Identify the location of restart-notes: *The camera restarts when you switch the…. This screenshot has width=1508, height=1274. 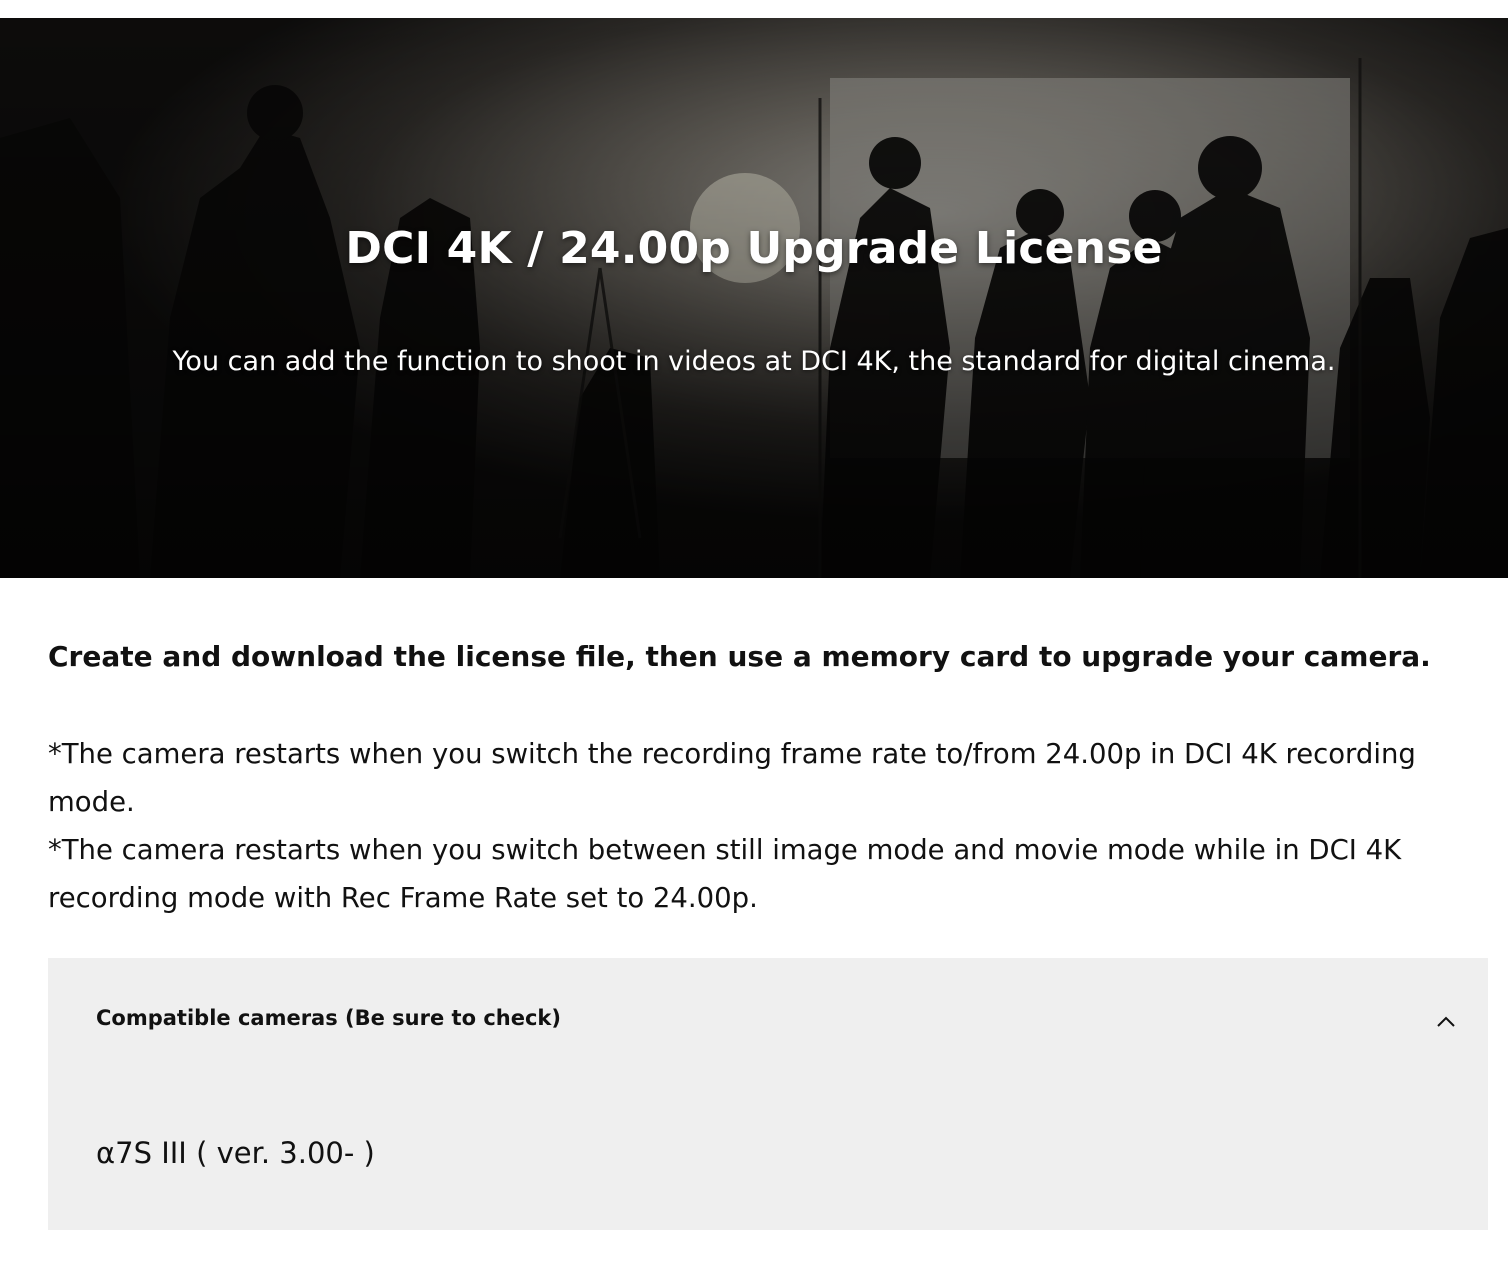
(770, 826).